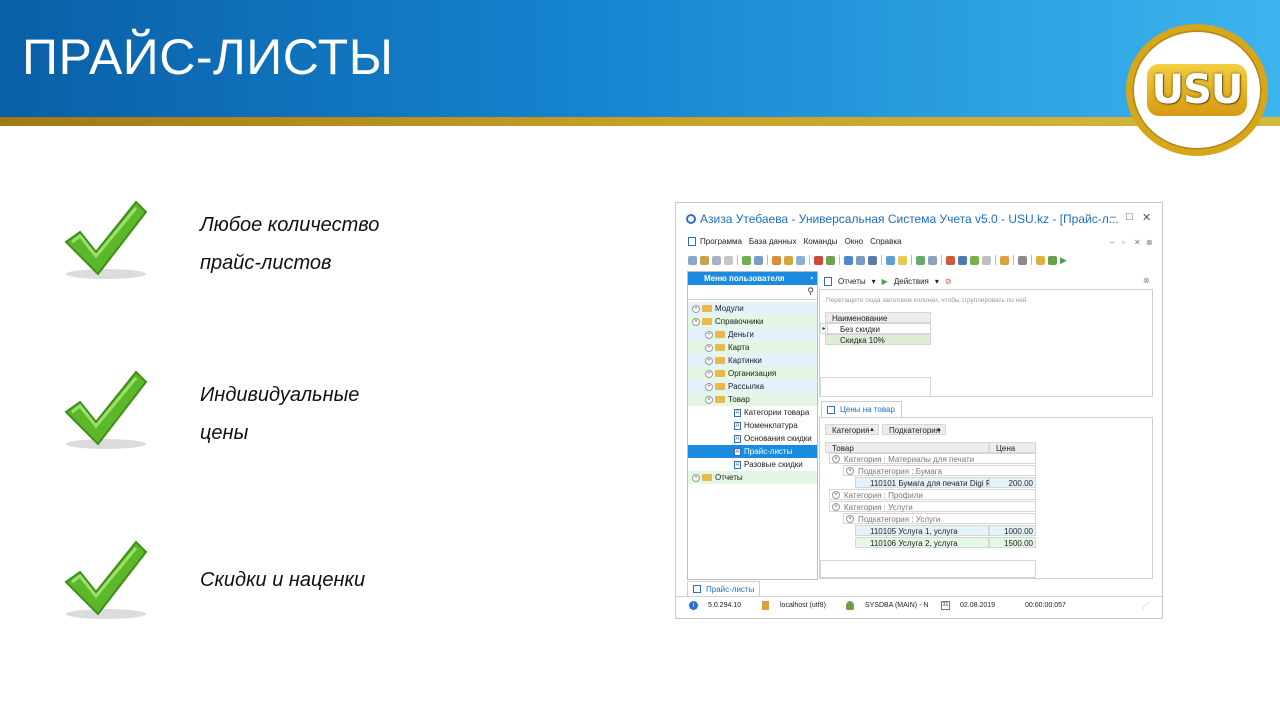 The width and height of the screenshot is (1280, 720). I want to click on reports-button: Отчеты, so click(852, 281).